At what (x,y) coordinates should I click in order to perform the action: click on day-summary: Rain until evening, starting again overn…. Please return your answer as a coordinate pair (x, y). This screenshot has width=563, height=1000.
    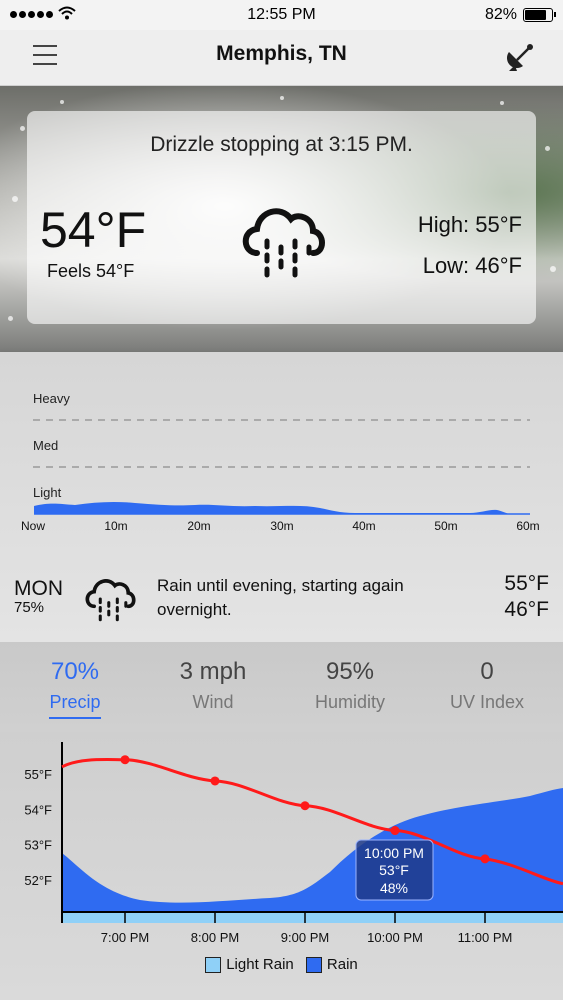
    Looking at the image, I should click on (280, 597).